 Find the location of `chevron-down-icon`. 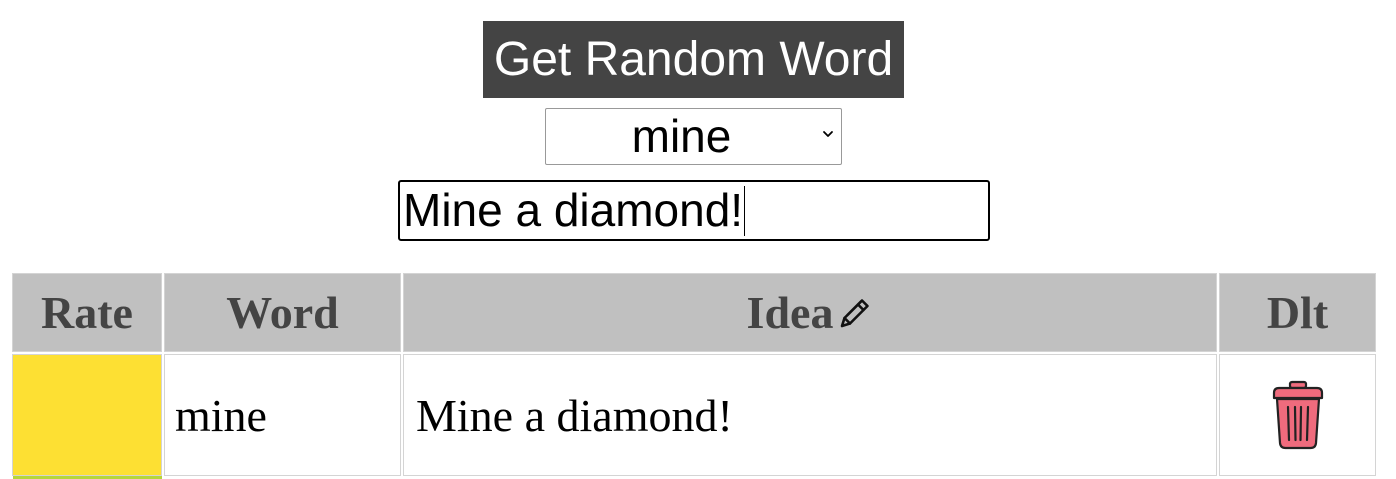

chevron-down-icon is located at coordinates (828, 134).